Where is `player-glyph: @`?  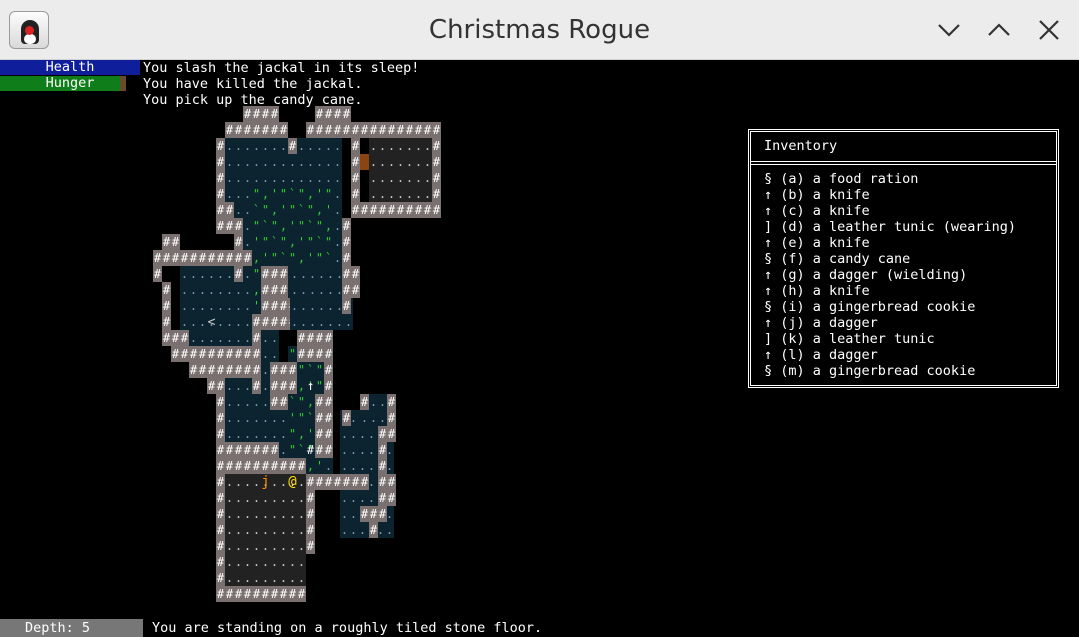
player-glyph: @ is located at coordinates (292, 482).